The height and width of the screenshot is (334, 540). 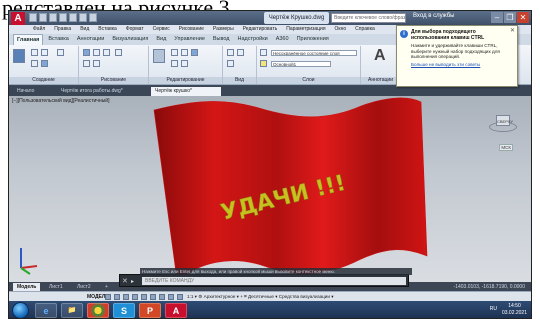 I want to click on file-tab-start: Начало, so click(x=25, y=91).